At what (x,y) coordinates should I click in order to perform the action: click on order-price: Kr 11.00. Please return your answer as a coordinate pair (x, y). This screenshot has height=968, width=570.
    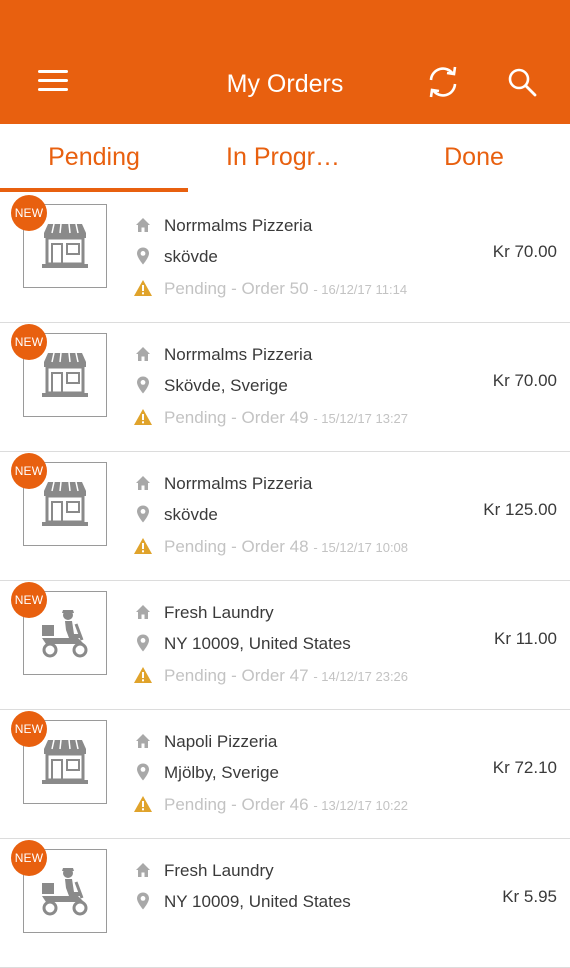
    Looking at the image, I should click on (525, 638).